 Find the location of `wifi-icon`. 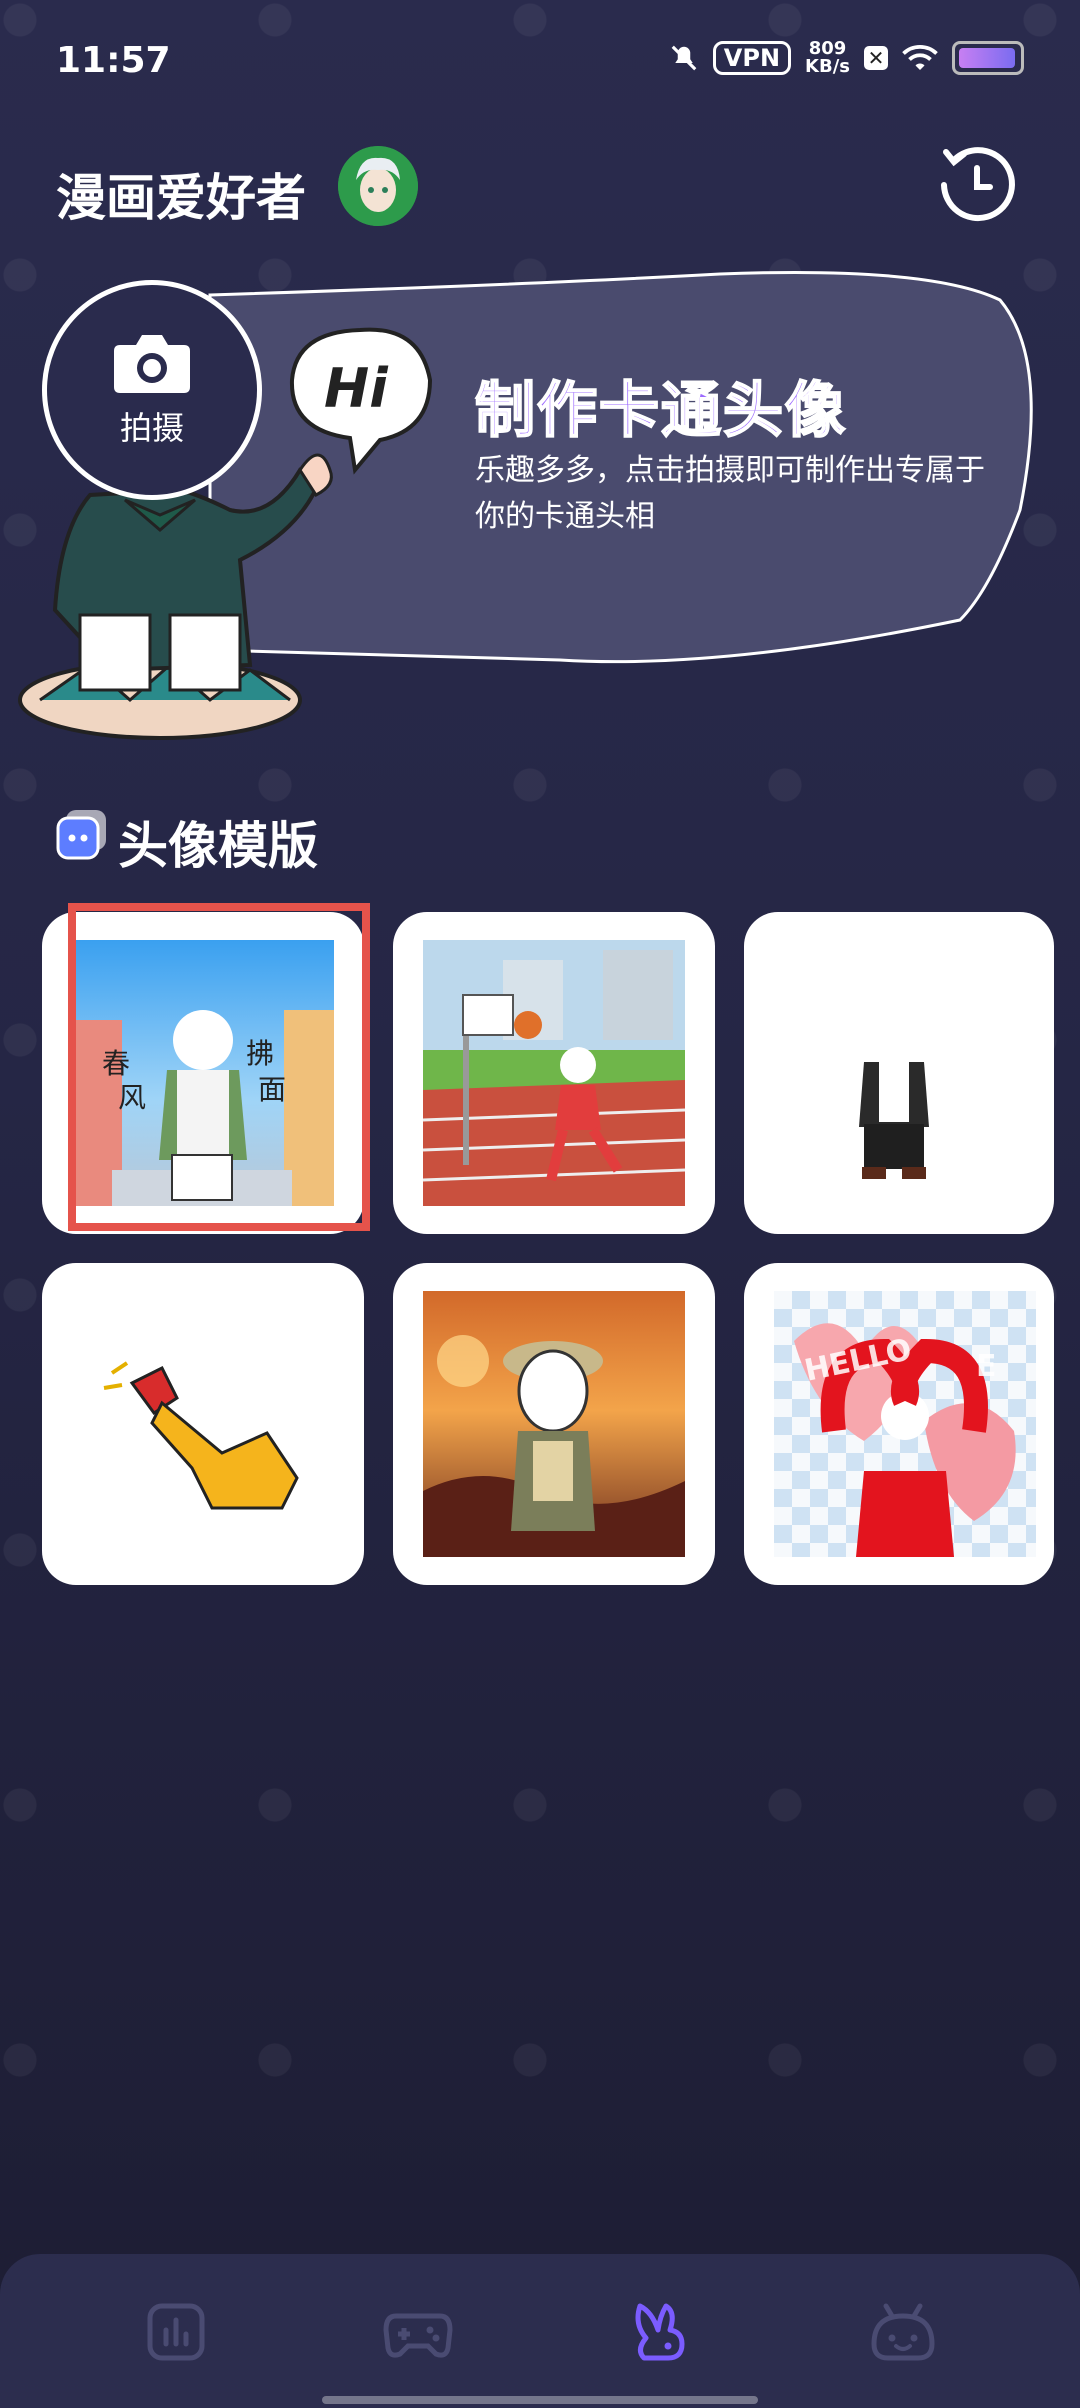

wifi-icon is located at coordinates (920, 57).